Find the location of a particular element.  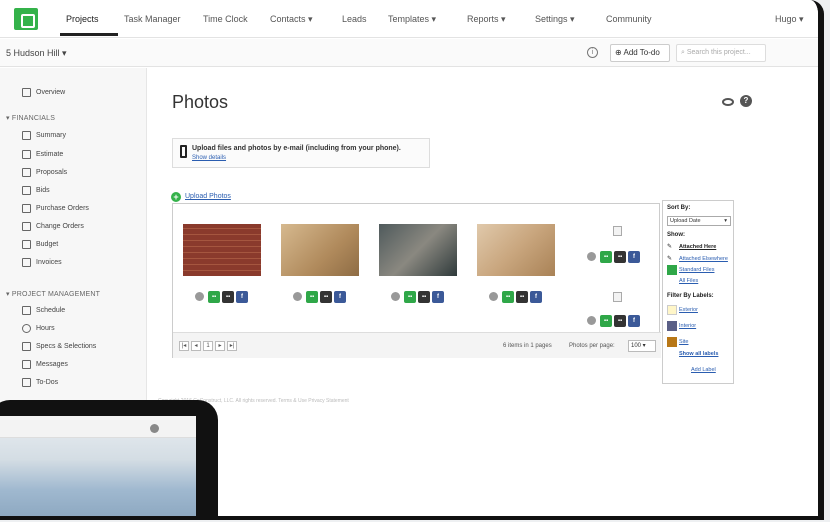

show-details-link: Show details is located at coordinates (209, 158).